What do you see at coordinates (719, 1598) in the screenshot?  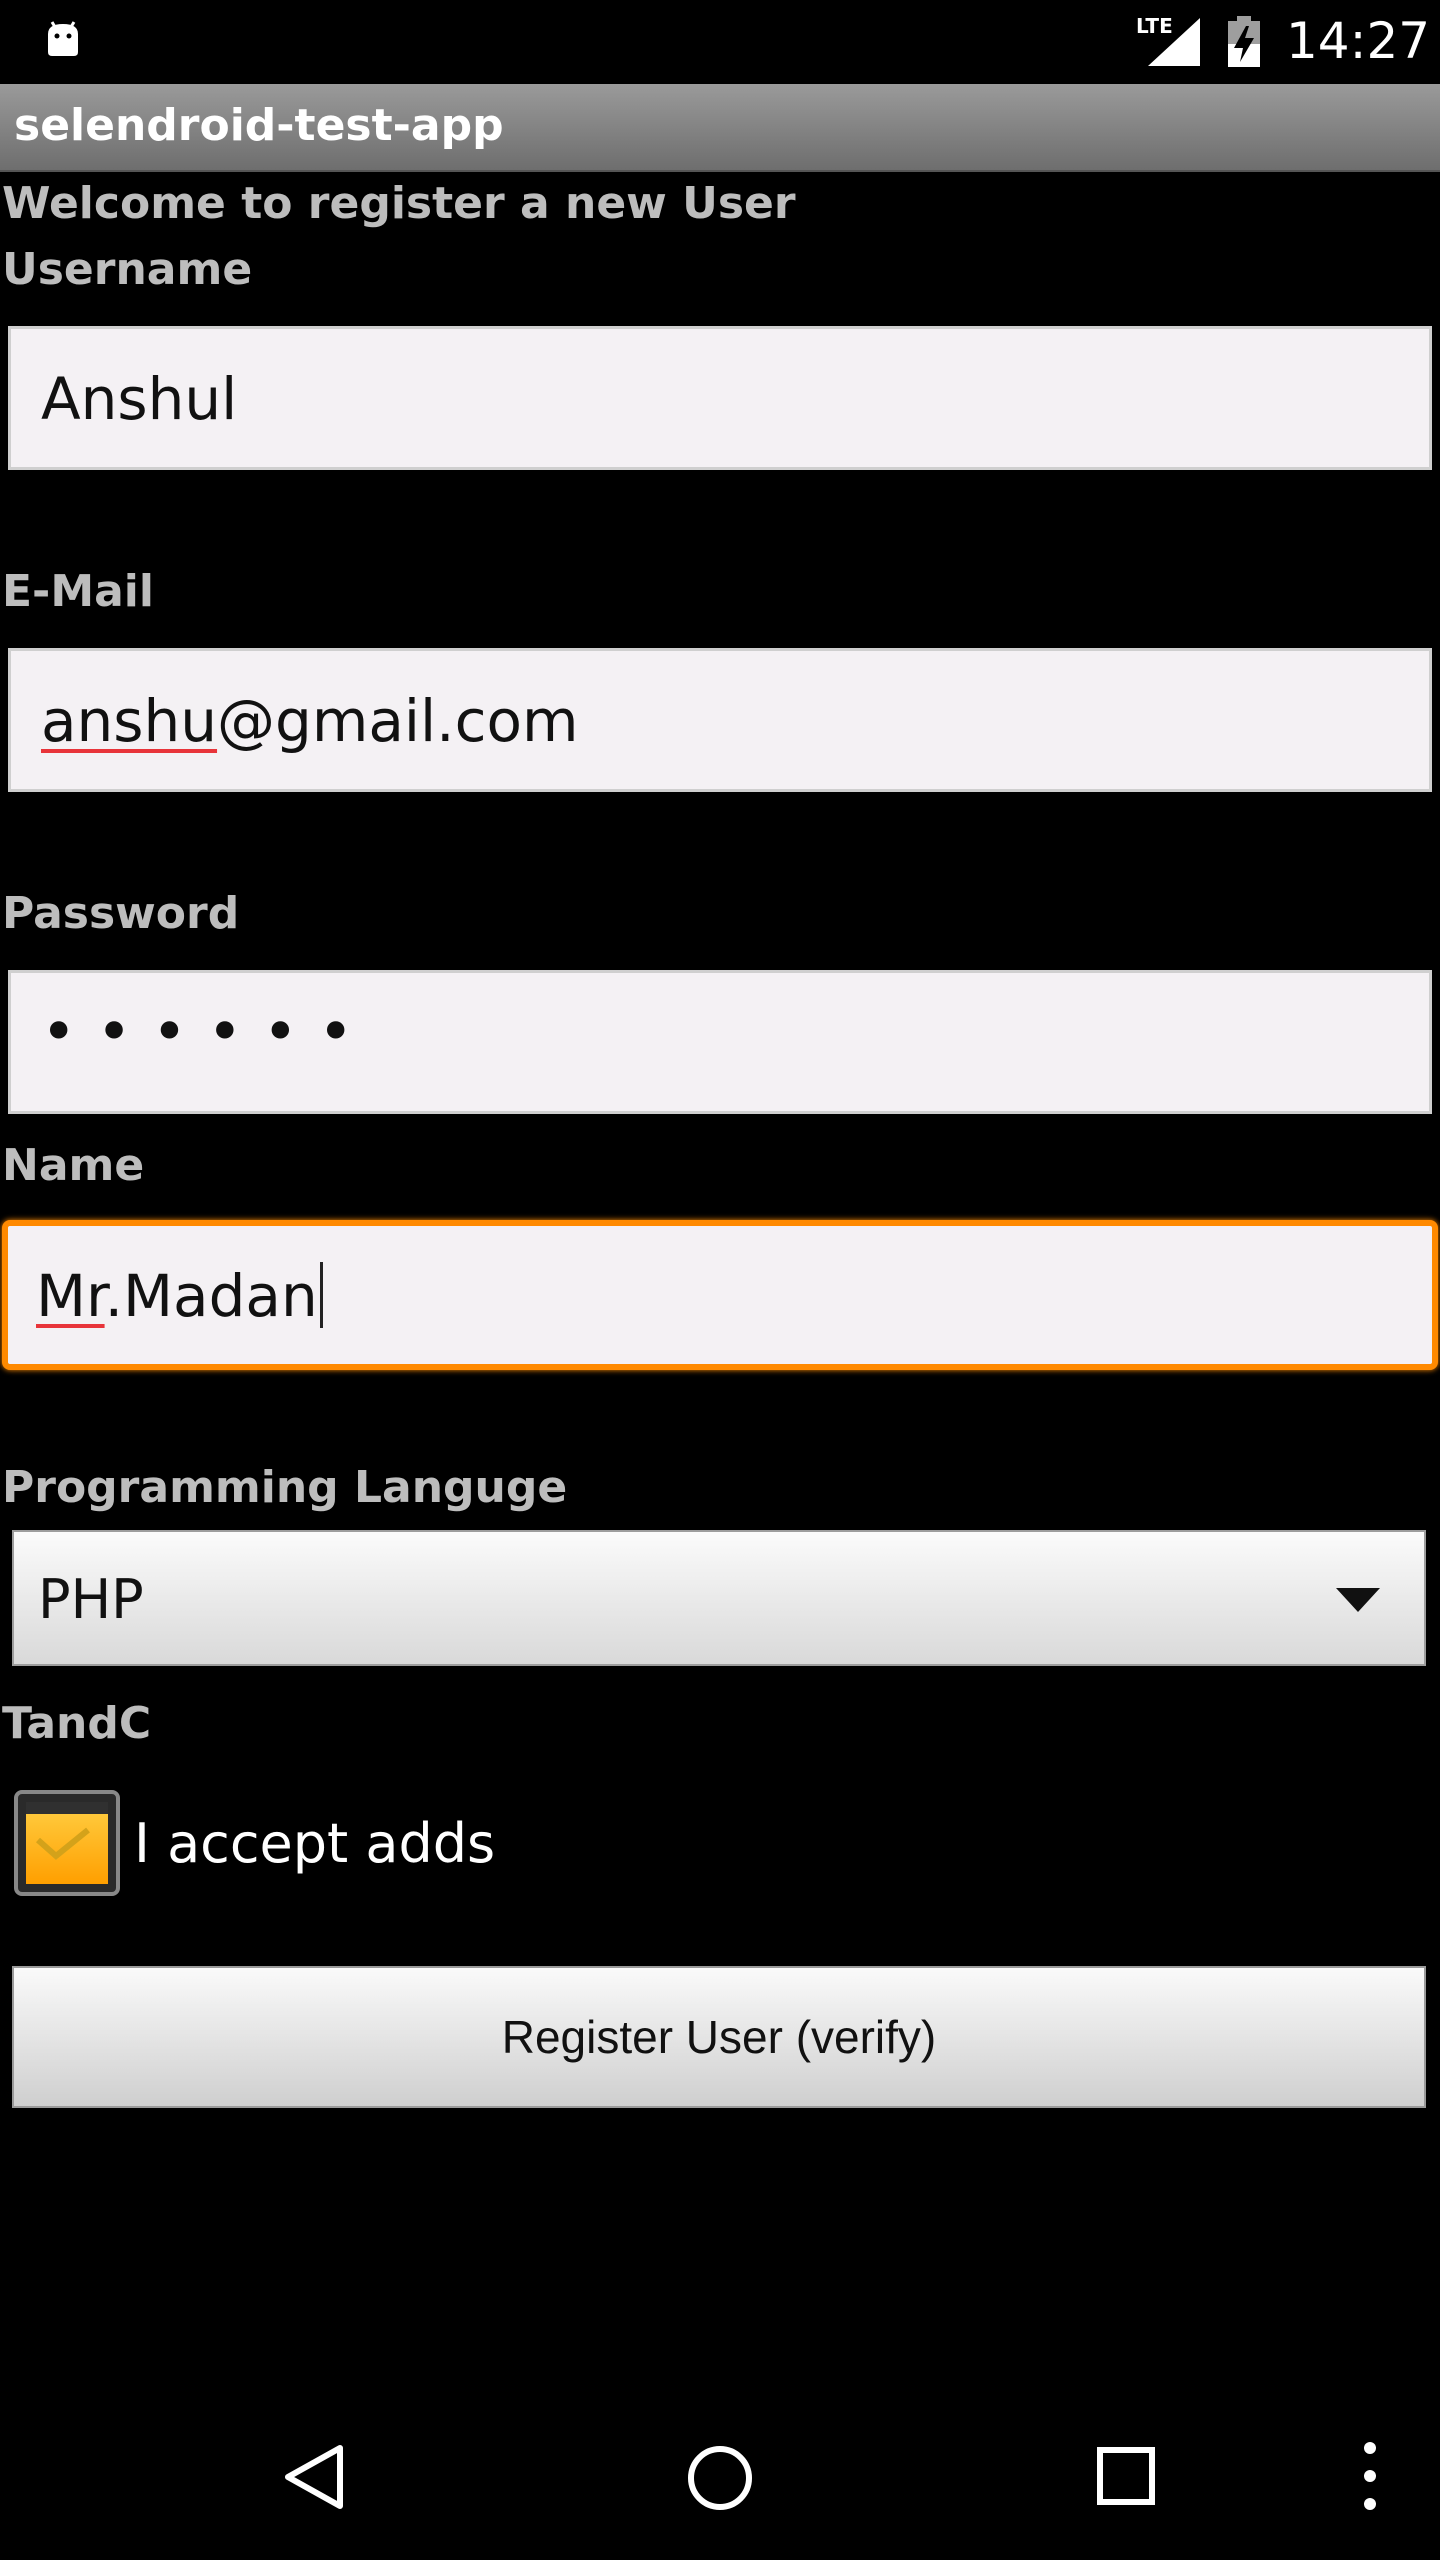 I see `language-dropdown: PHP` at bounding box center [719, 1598].